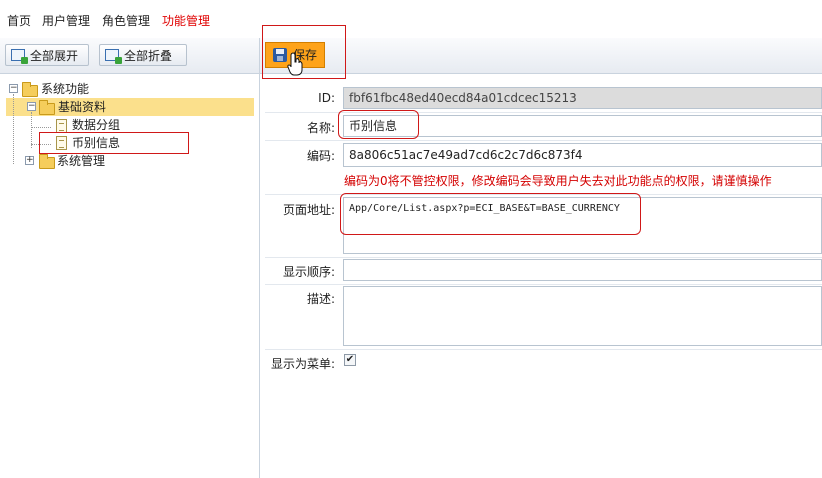 The height and width of the screenshot is (478, 822). I want to click on collapse-all-label: 全部折叠, so click(148, 56).